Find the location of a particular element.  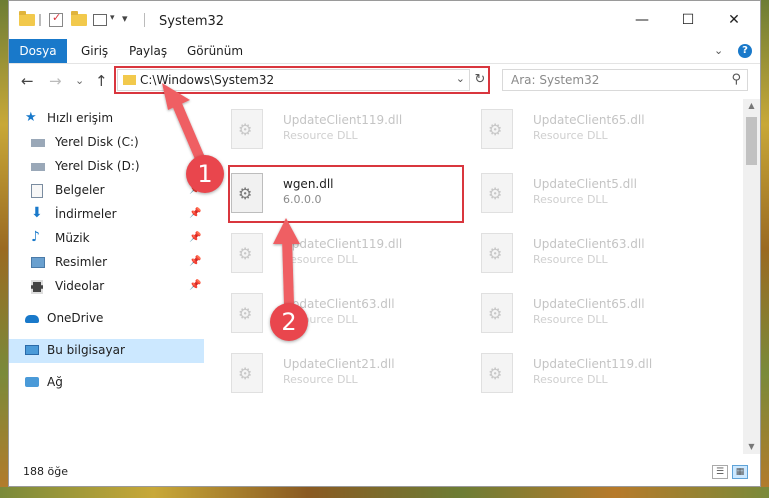

tab-share: Paylaş is located at coordinates (148, 51).